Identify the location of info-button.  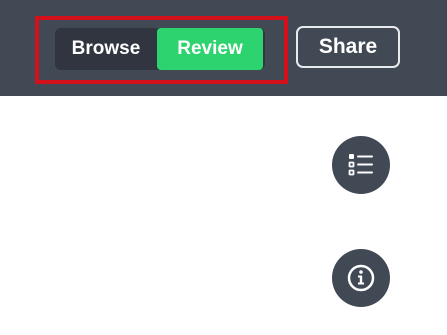
(361, 278).